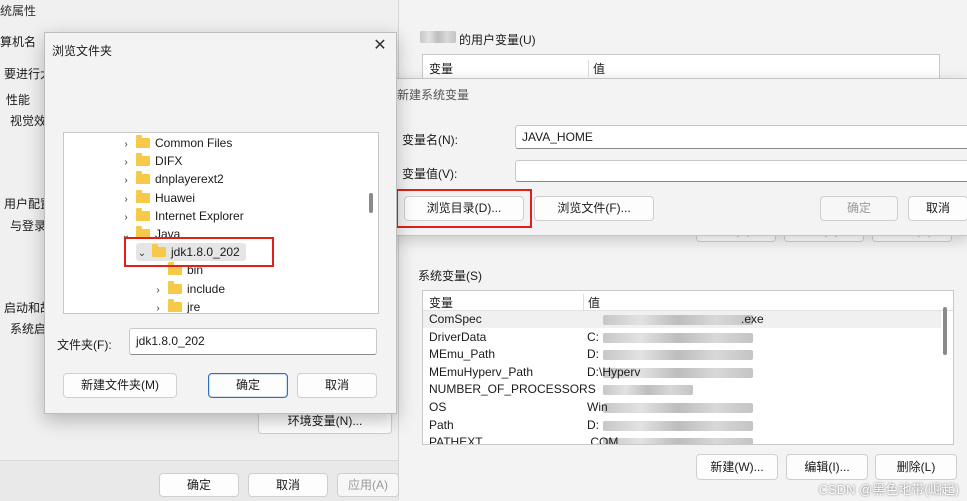  I want to click on newvar-ok-button: 确定, so click(859, 208).